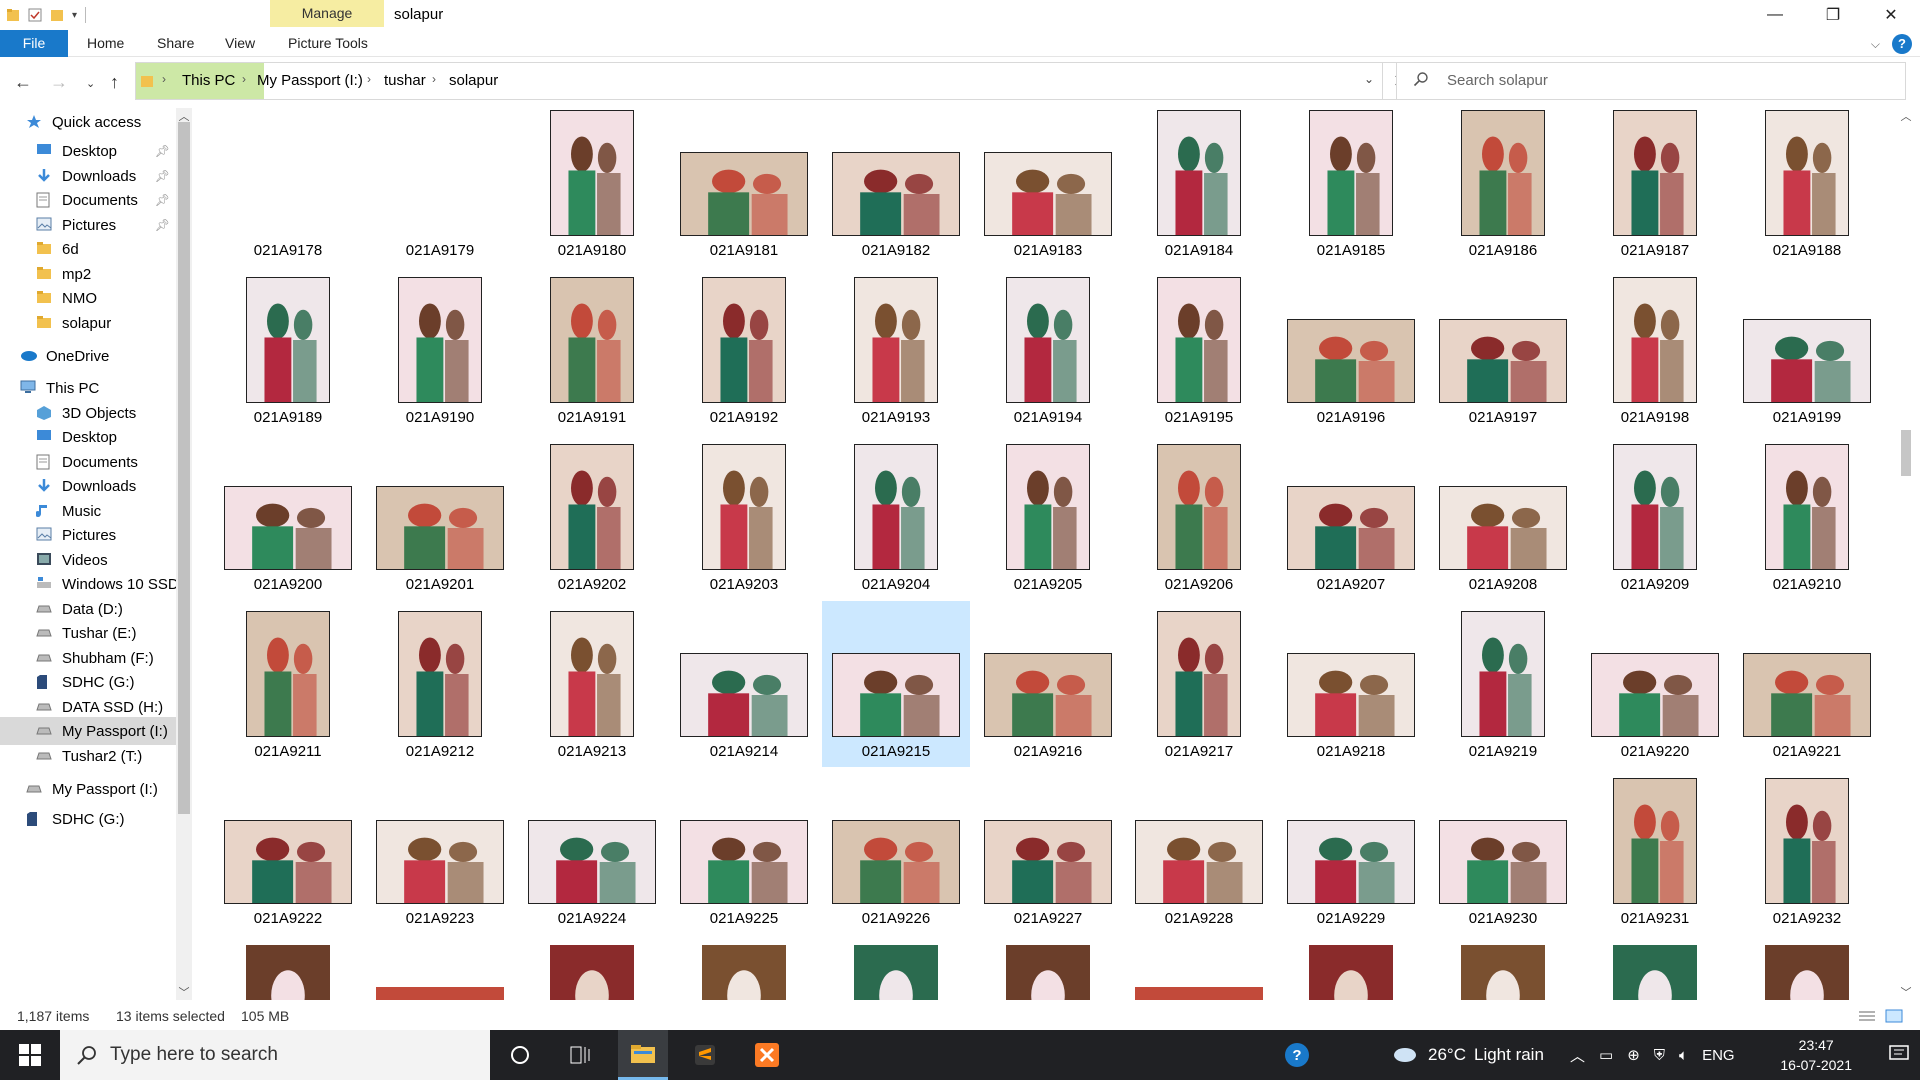 Image resolution: width=1920 pixels, height=1080 pixels. Describe the element at coordinates (89, 122) in the screenshot. I see `nav-item-quick-access: Quick access` at that location.